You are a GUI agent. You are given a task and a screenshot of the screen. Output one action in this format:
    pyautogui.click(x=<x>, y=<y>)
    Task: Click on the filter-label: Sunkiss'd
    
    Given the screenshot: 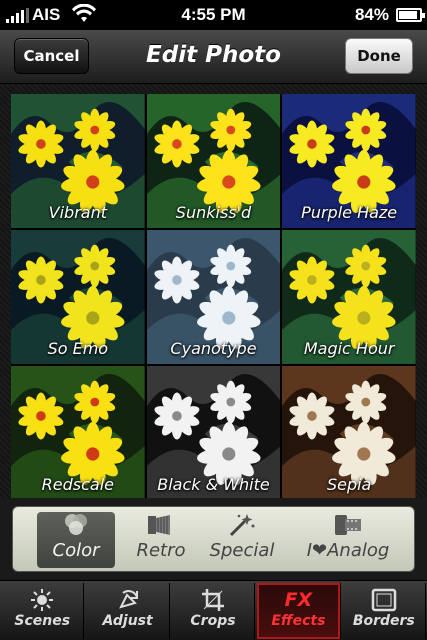 What is the action you would take?
    pyautogui.click(x=213, y=212)
    